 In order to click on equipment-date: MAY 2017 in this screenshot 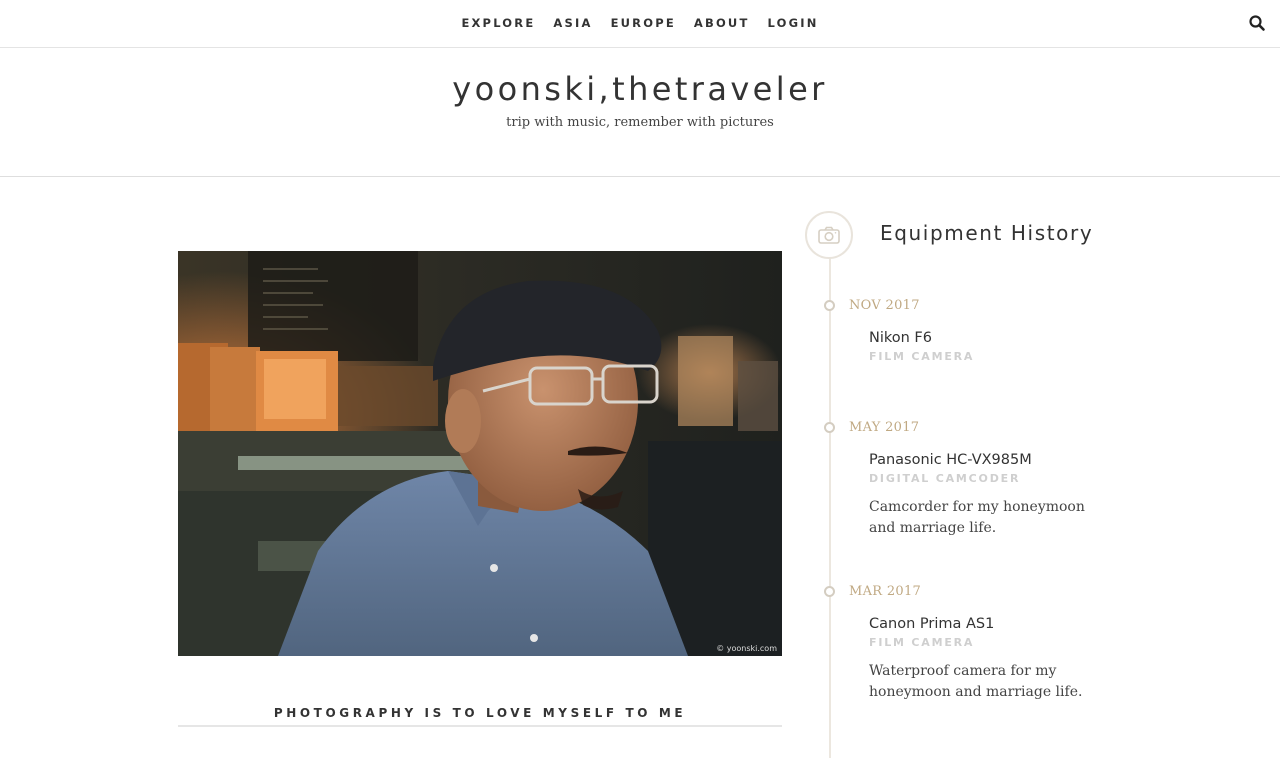, I will do `click(884, 427)`.